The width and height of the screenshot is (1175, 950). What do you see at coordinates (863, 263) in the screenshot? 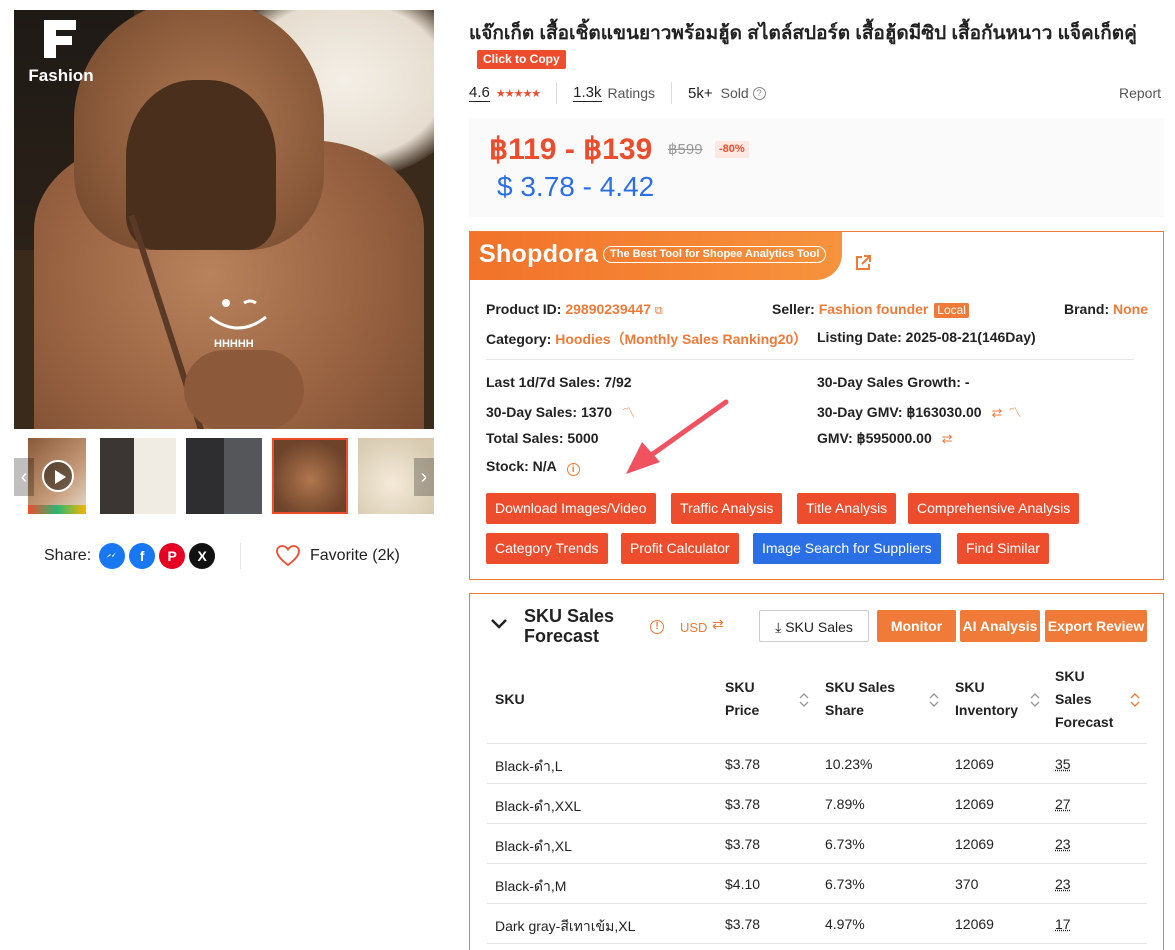
I see `external-link-icon` at bounding box center [863, 263].